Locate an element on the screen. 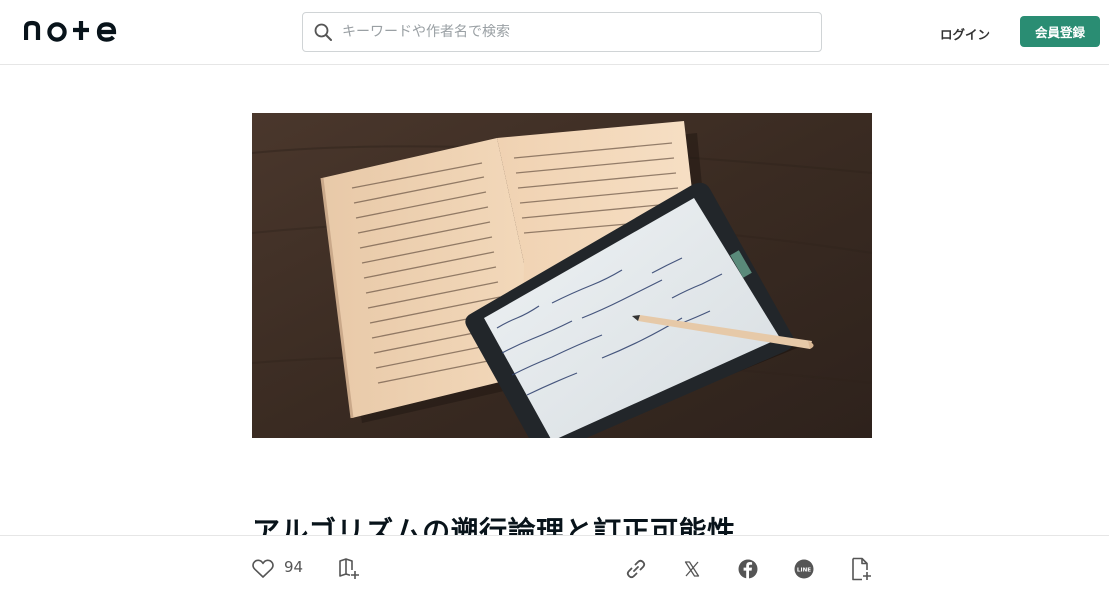 This screenshot has width=1109, height=600. note-logo is located at coordinates (73, 31).